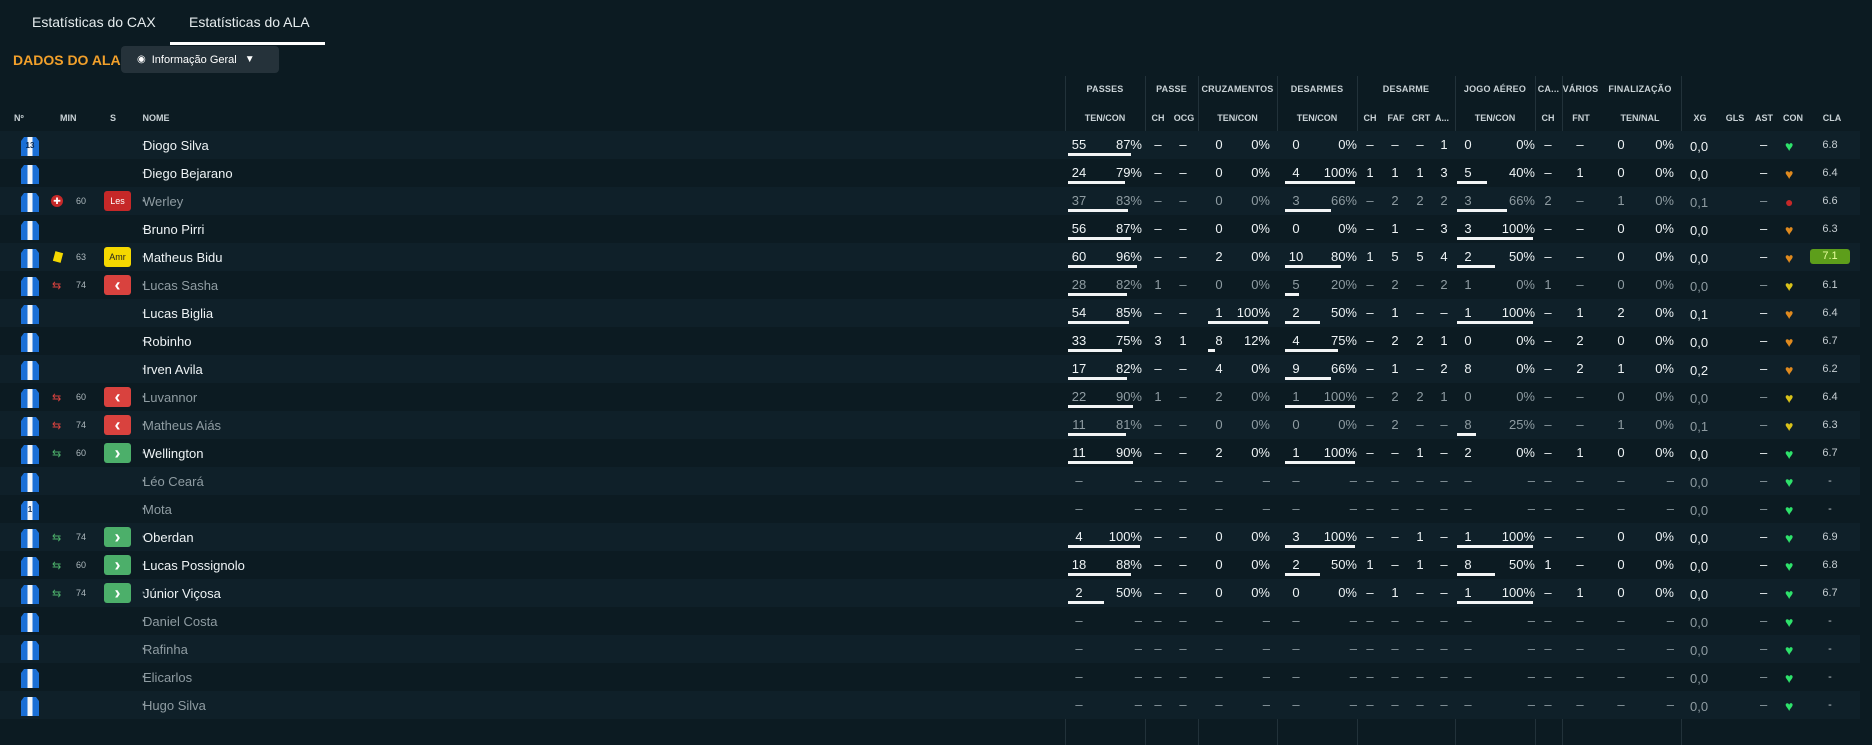 This screenshot has height=745, width=1872. I want to click on yellow-card-badge: Amr, so click(117, 257).